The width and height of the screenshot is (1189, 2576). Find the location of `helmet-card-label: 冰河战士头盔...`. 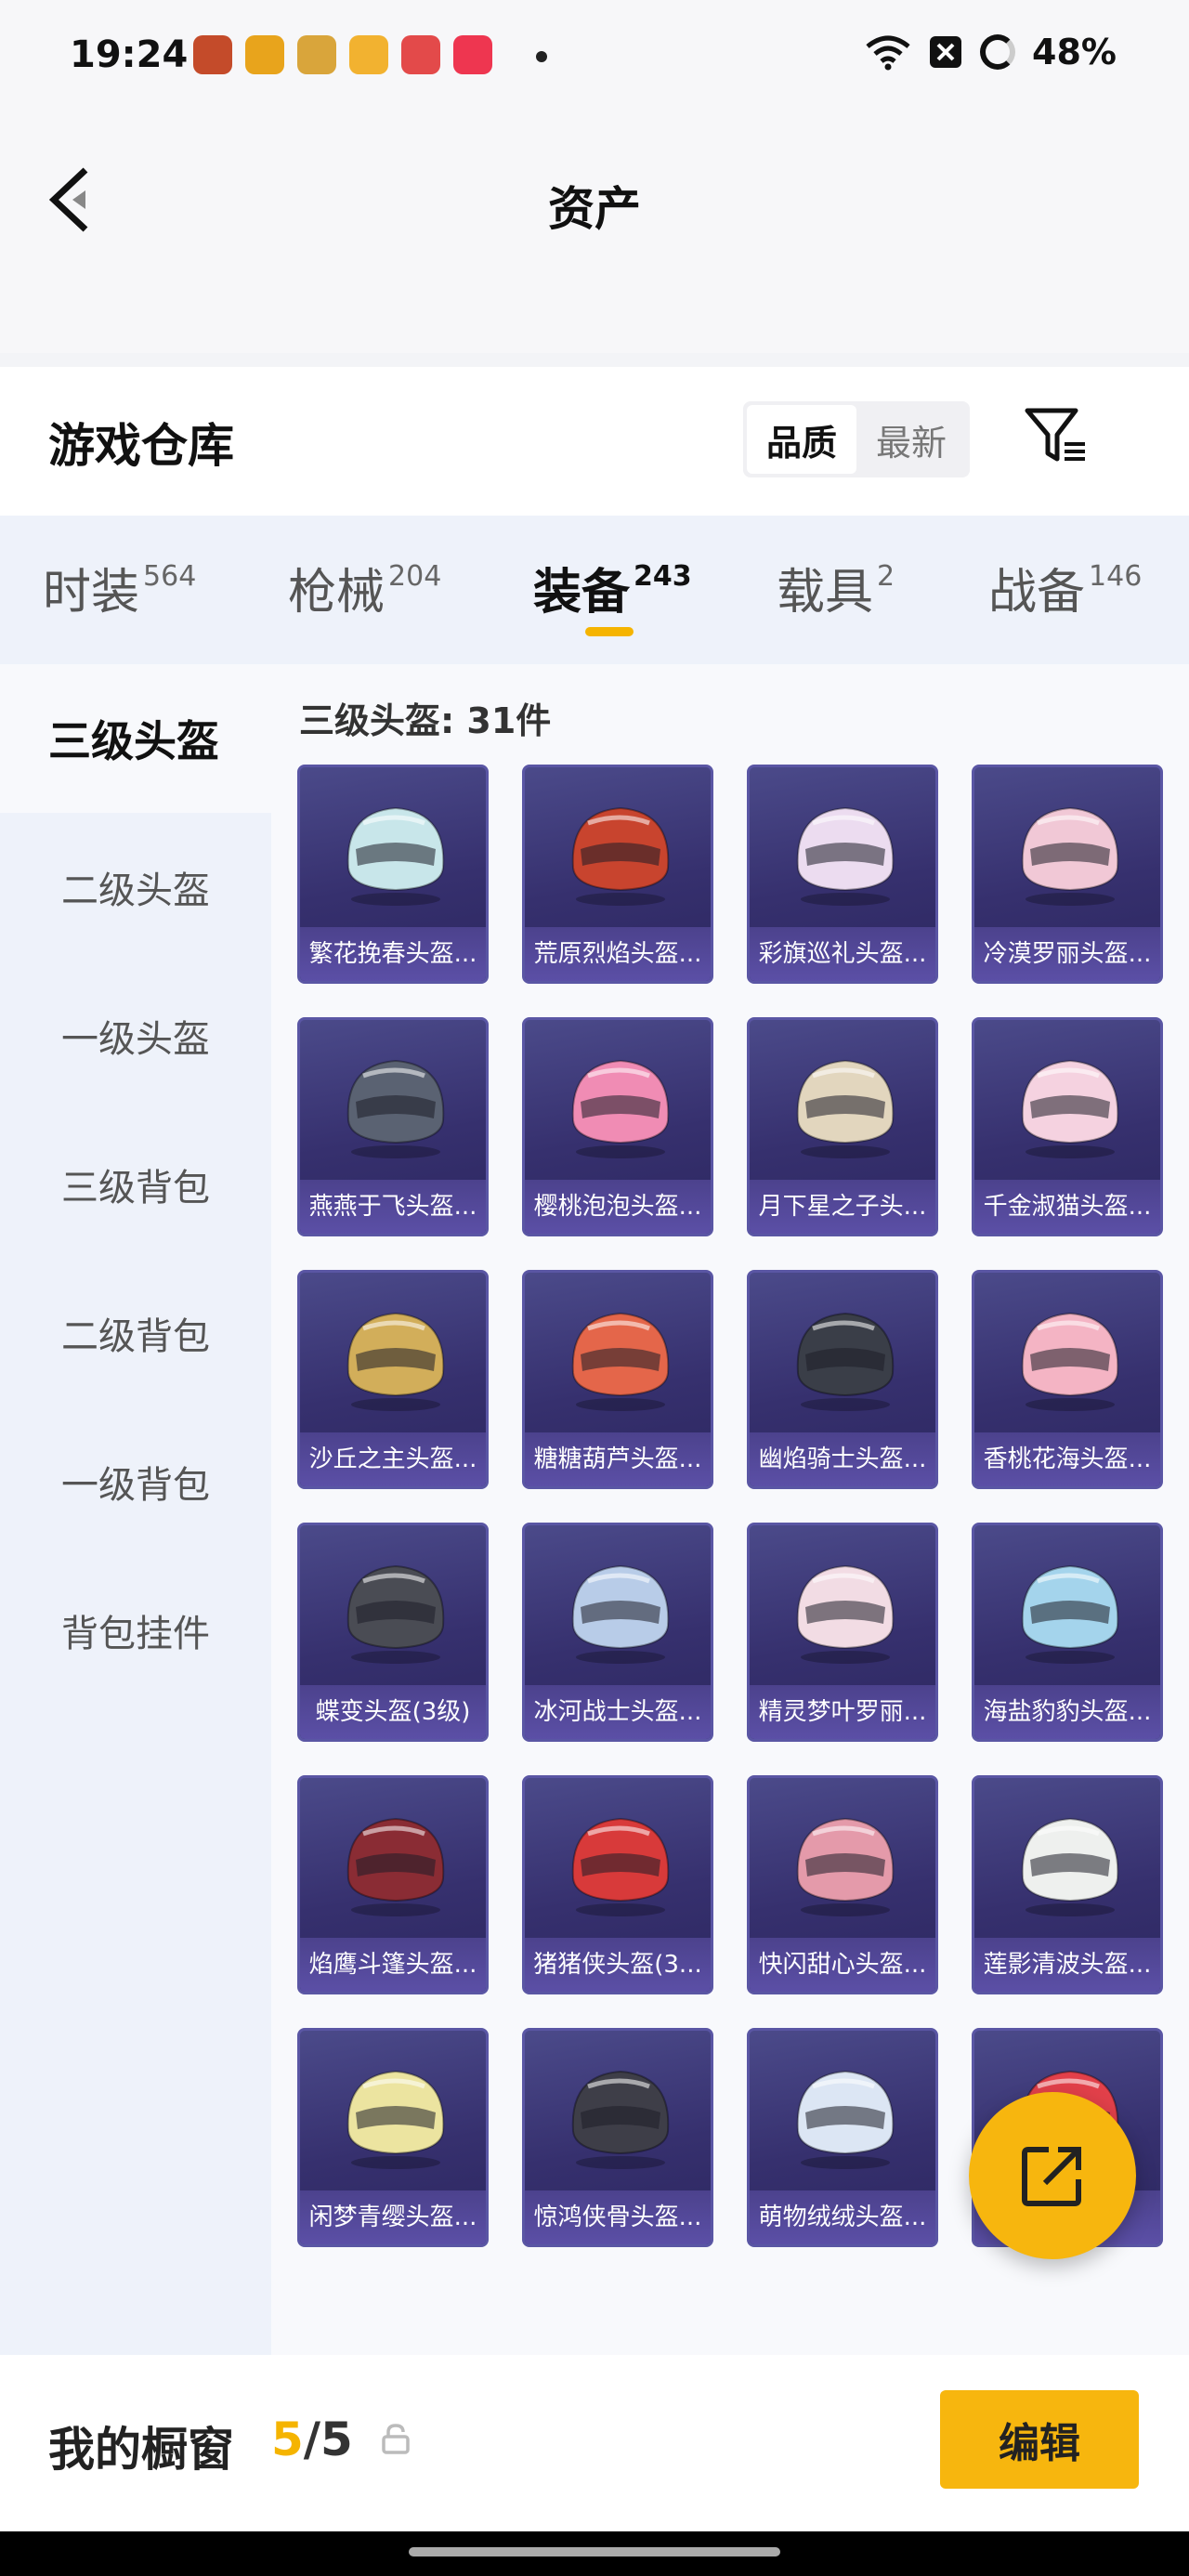

helmet-card-label: 冰河战士头盔... is located at coordinates (618, 1712).